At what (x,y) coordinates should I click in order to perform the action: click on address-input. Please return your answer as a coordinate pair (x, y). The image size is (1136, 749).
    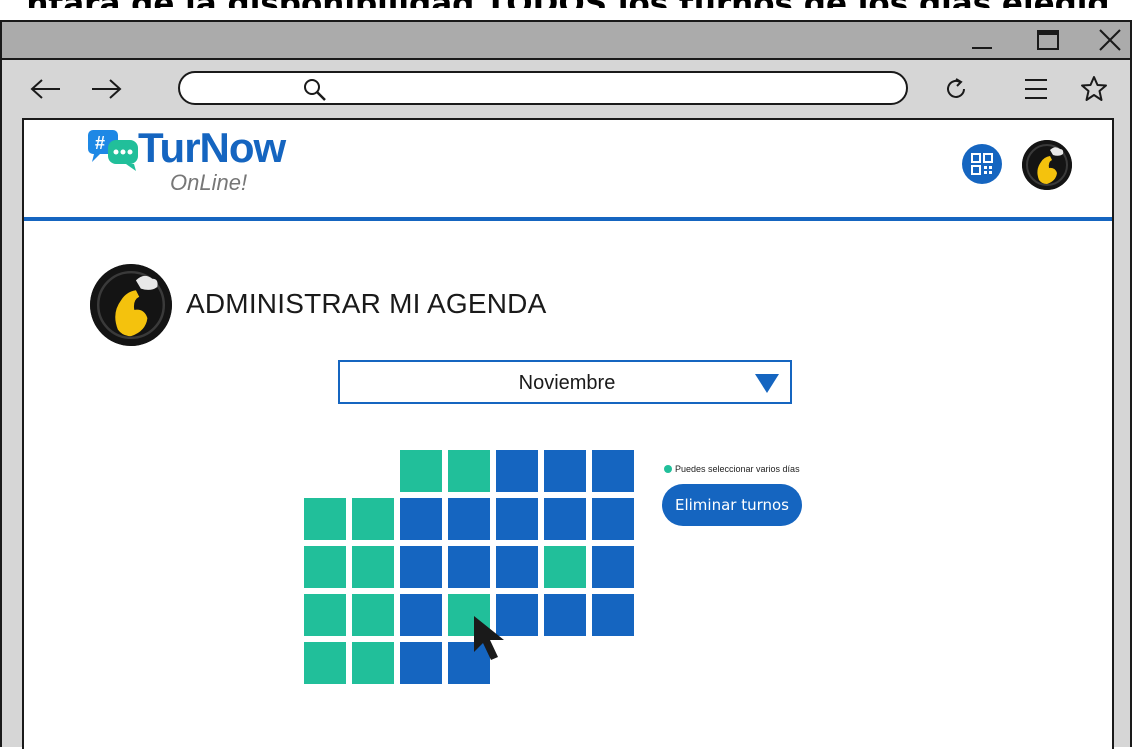
    Looking at the image, I should click on (602, 89).